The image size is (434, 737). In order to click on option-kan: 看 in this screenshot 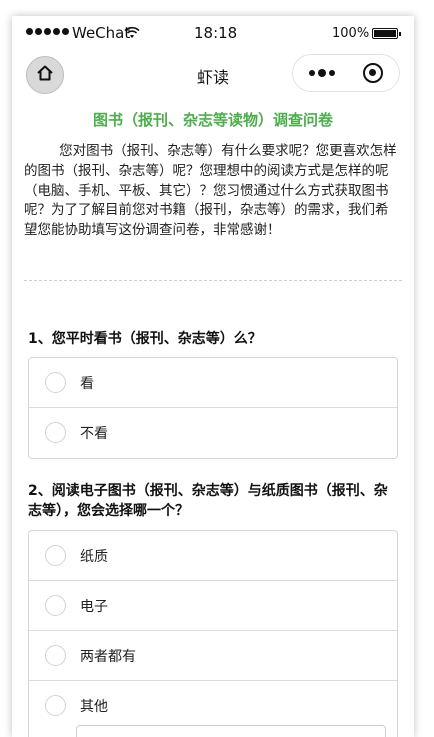, I will do `click(213, 383)`.